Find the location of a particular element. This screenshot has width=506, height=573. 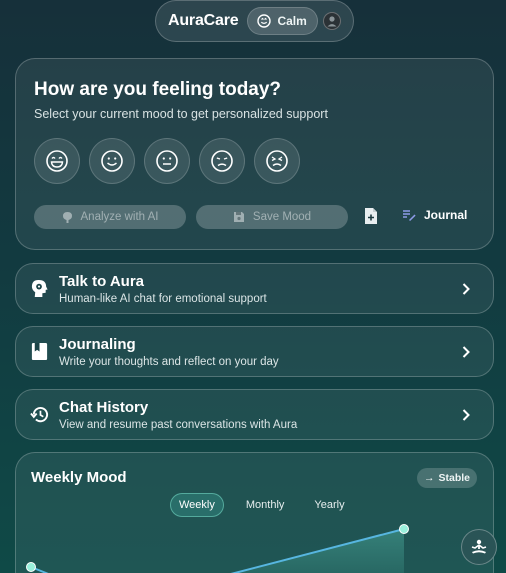

meditation-fab is located at coordinates (479, 547).